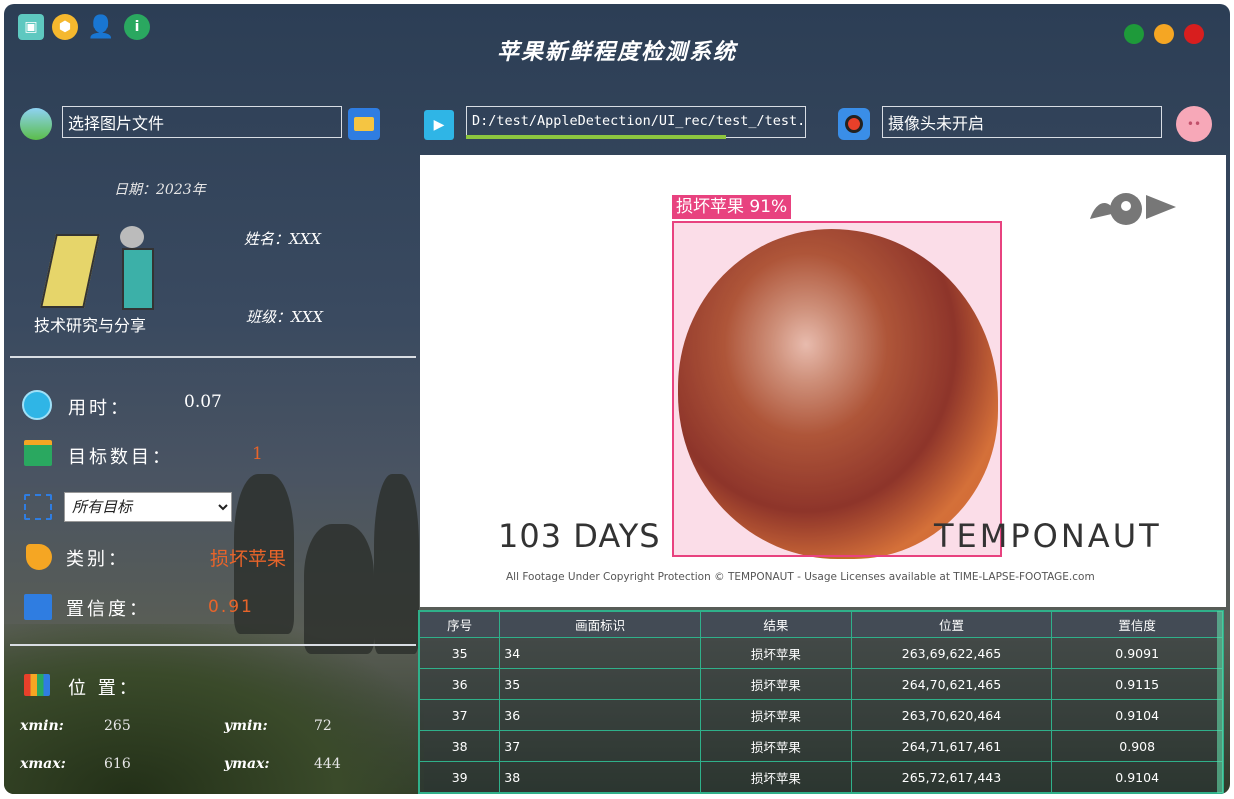 This screenshot has width=1234, height=799. What do you see at coordinates (596, 137) in the screenshot?
I see `video-progress-bar` at bounding box center [596, 137].